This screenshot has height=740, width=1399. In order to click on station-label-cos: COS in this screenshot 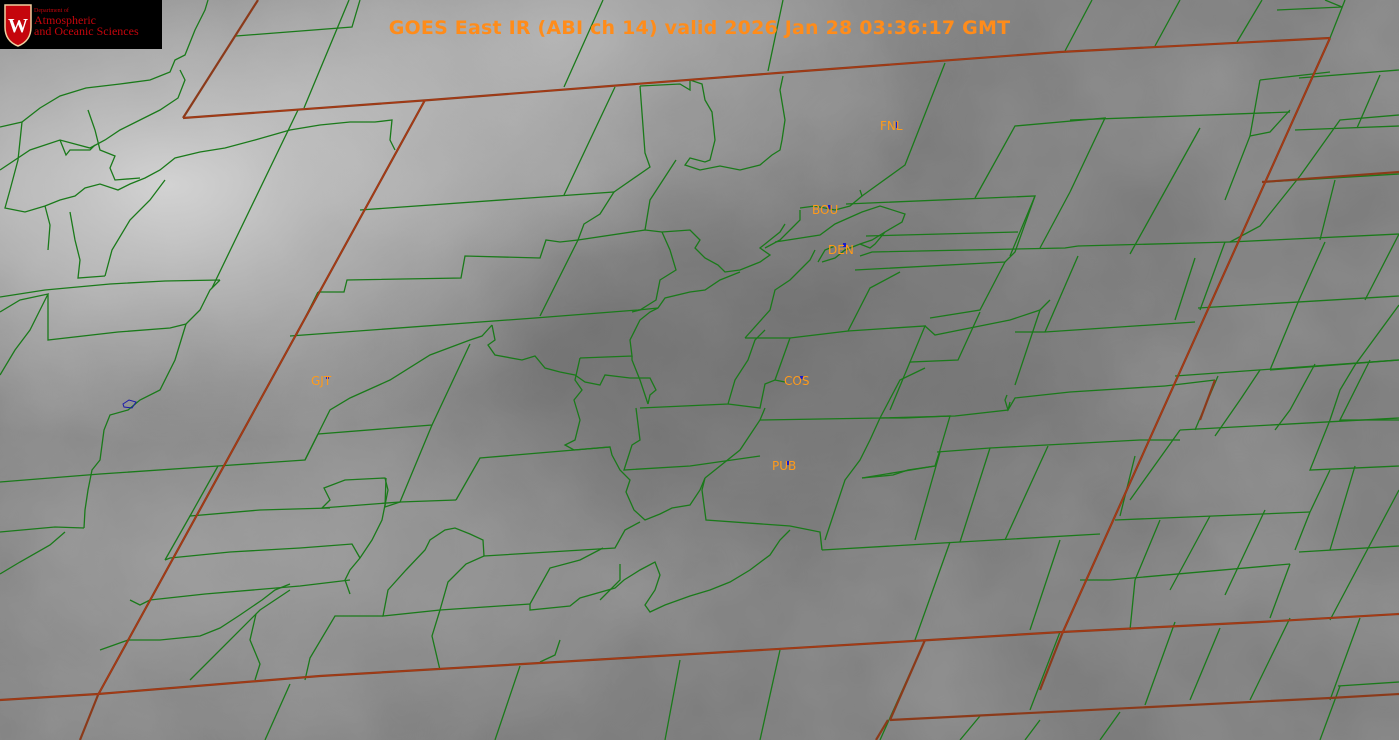, I will do `click(797, 381)`.